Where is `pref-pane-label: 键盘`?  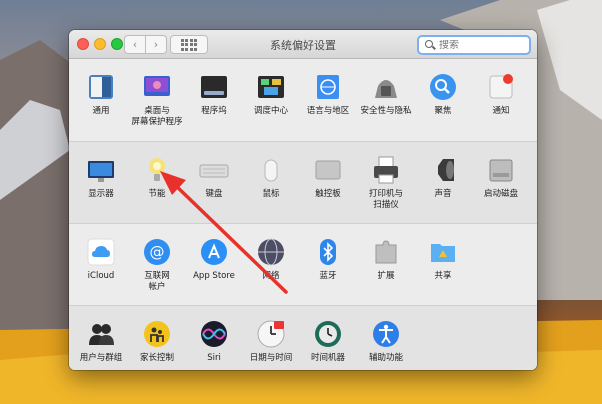
pref-pane-label: 键盘 is located at coordinates (214, 194).